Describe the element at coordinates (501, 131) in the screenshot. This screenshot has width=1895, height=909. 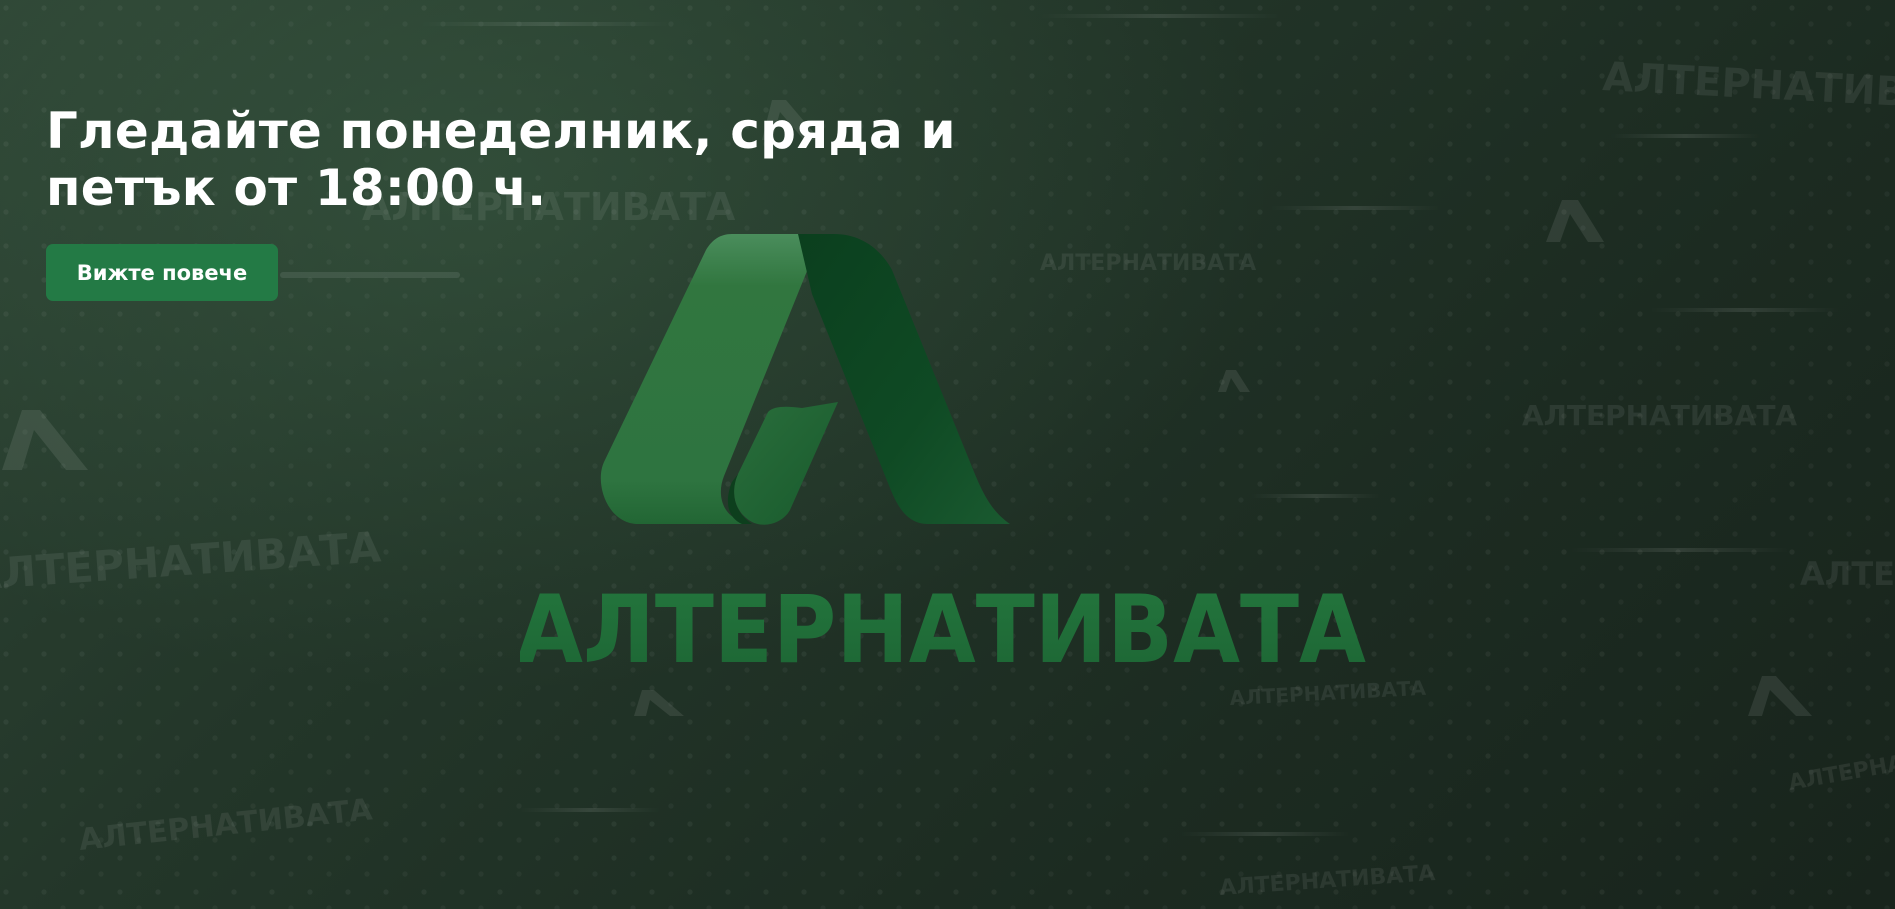
I see `headline-line-1: Гледайте понеделник, сряда и` at that location.